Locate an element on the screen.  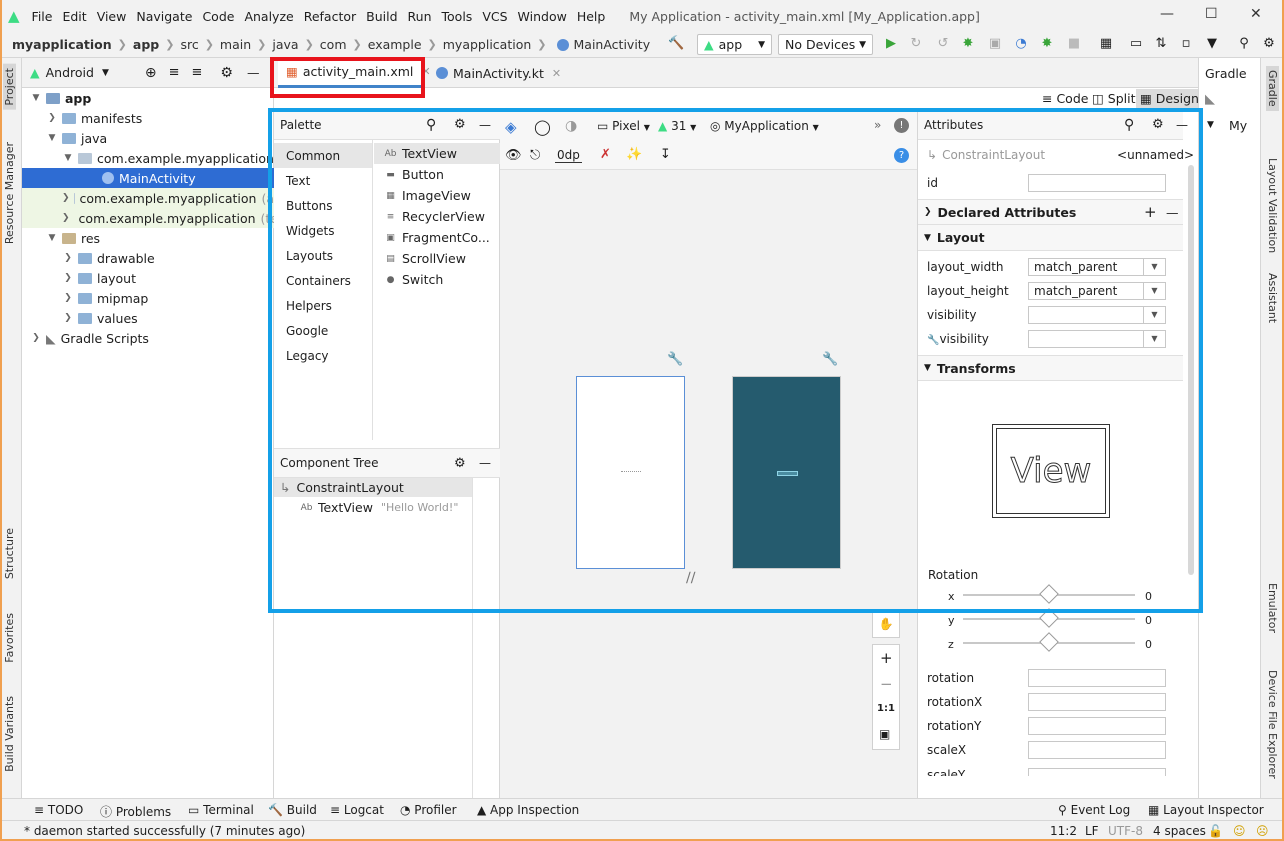
tree-item-drawable: ❯ drawable is located at coordinates (148, 258).